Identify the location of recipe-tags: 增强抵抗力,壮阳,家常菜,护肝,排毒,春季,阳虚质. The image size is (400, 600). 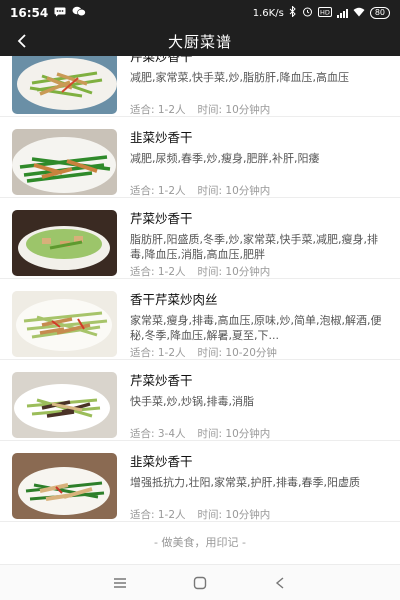
(245, 482).